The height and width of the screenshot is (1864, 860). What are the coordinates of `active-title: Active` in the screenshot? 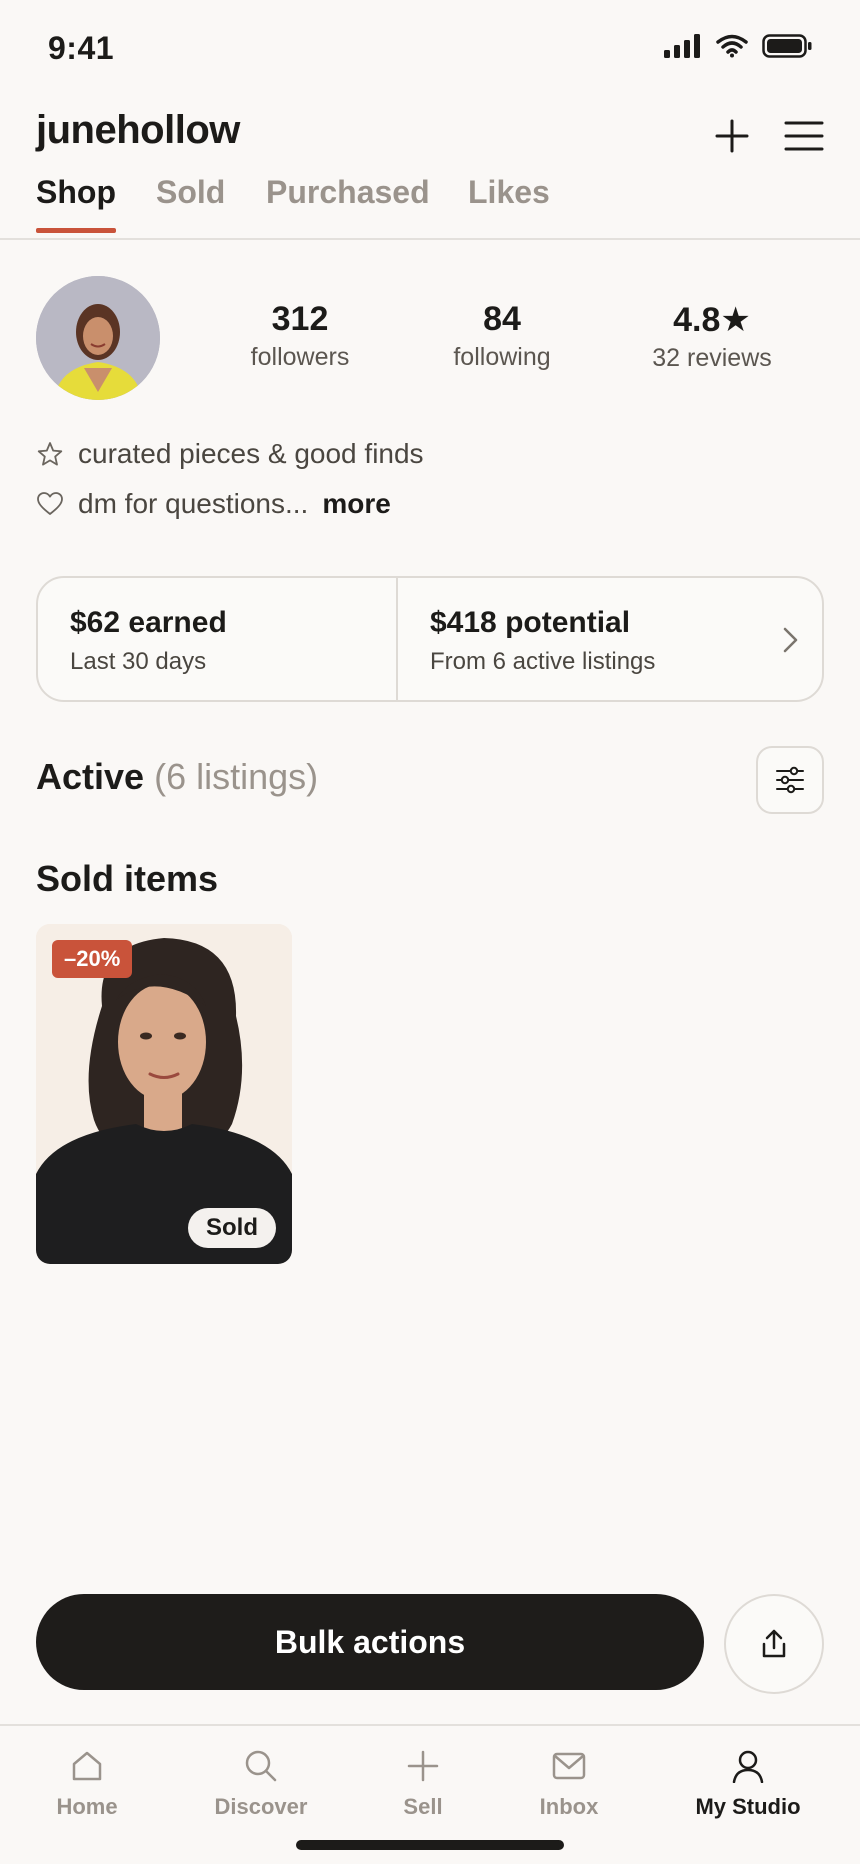 It's located at (90, 776).